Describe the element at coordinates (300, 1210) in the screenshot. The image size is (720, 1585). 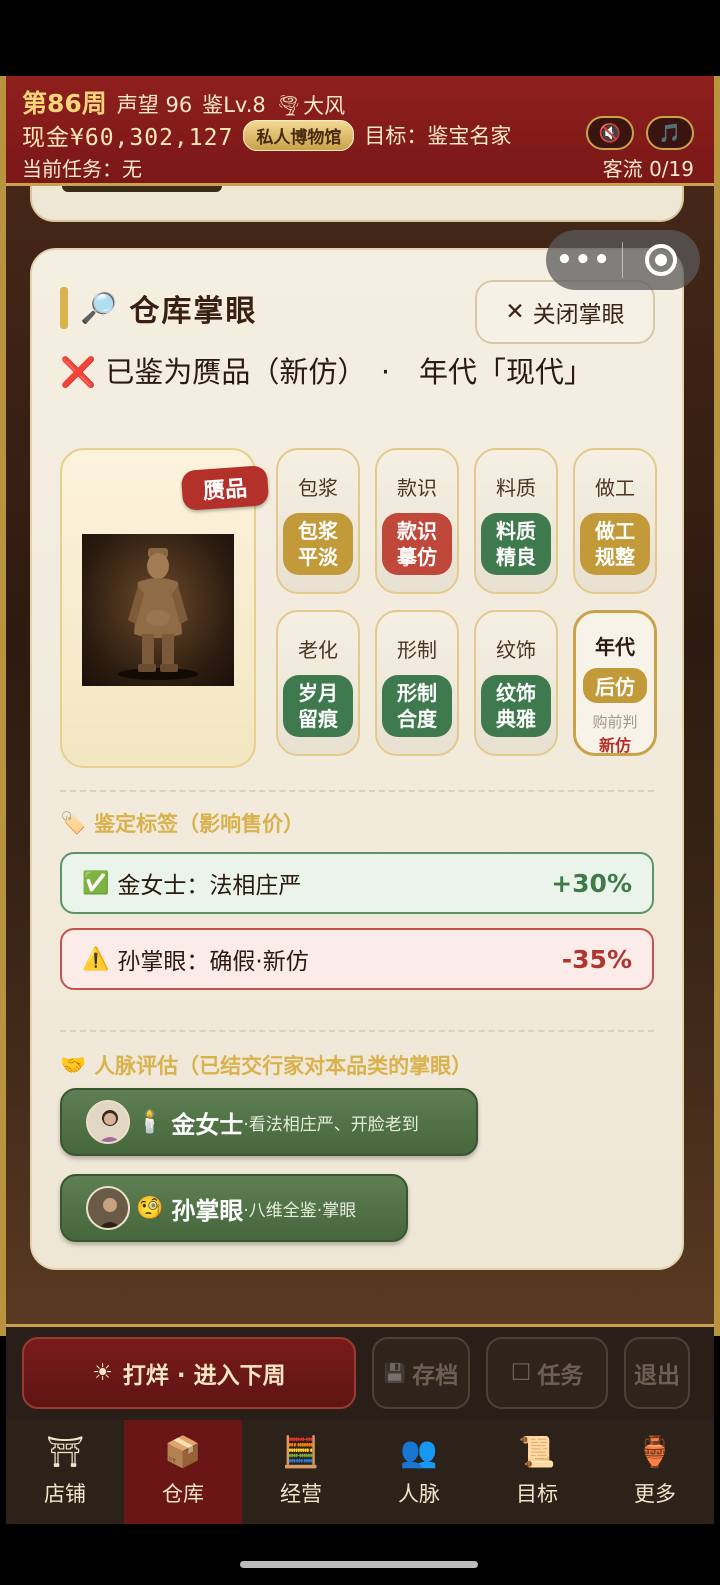
I see `contact-desc: ·八维全鉴·掌眼` at that location.